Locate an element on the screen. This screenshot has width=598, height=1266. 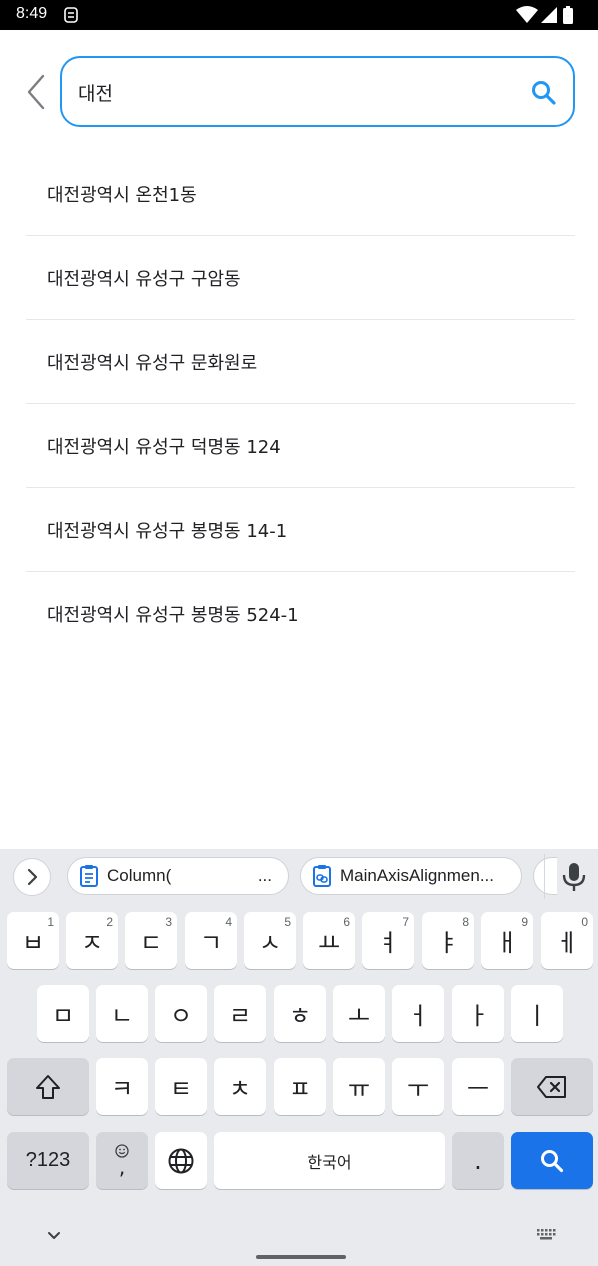
key-label: ㅐ is located at coordinates (507, 943).